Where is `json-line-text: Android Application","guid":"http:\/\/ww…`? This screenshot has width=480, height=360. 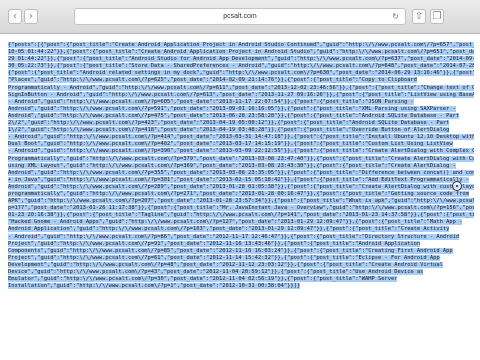
json-line-text: Android Application","guid":"http:\/\/ww… is located at coordinates (229, 229).